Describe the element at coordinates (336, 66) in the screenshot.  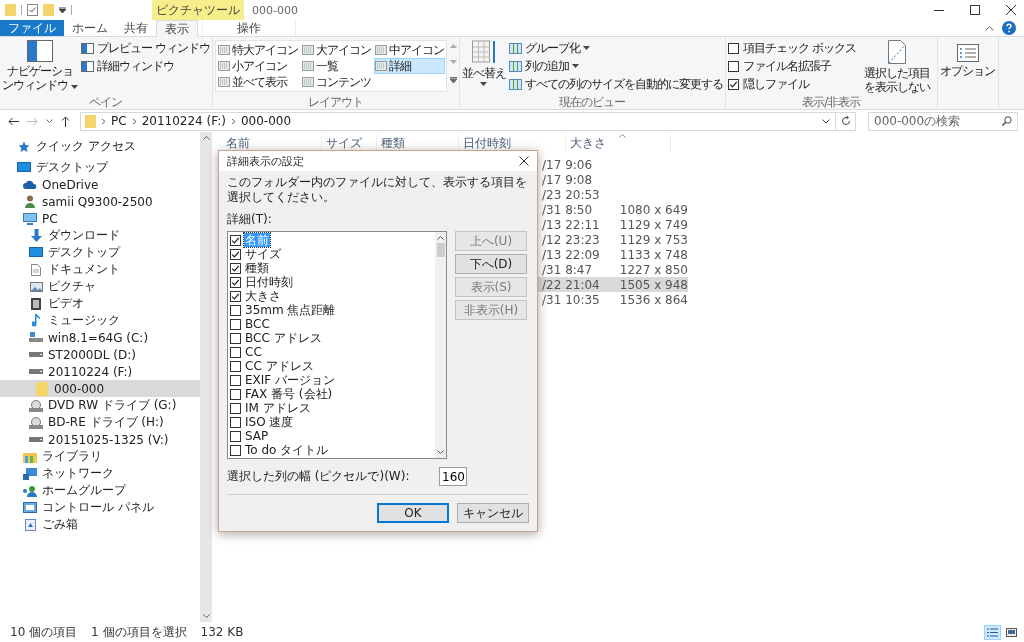
I see `layout-option: 一覧` at that location.